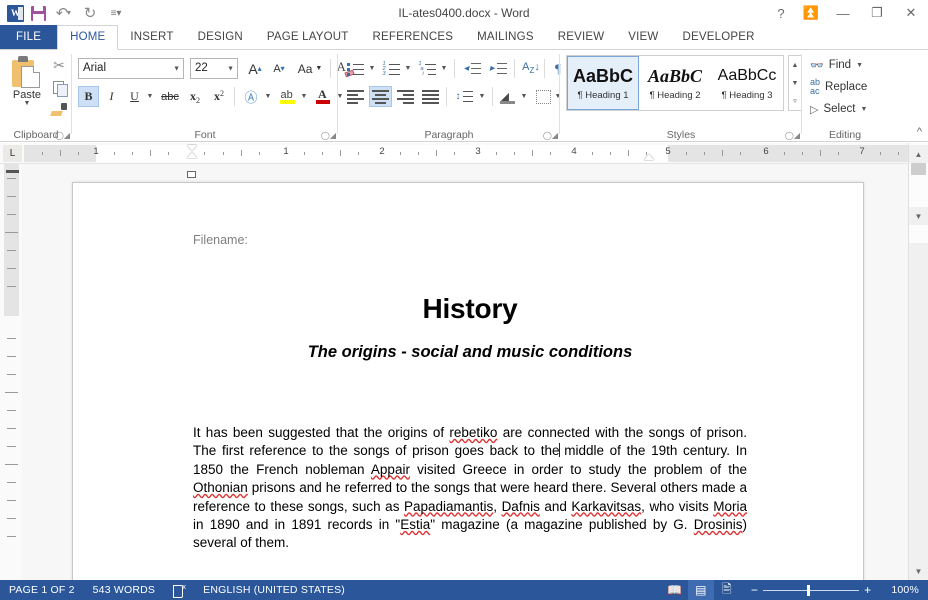  What do you see at coordinates (192, 155) in the screenshot?
I see `hanging-indent-marker` at bounding box center [192, 155].